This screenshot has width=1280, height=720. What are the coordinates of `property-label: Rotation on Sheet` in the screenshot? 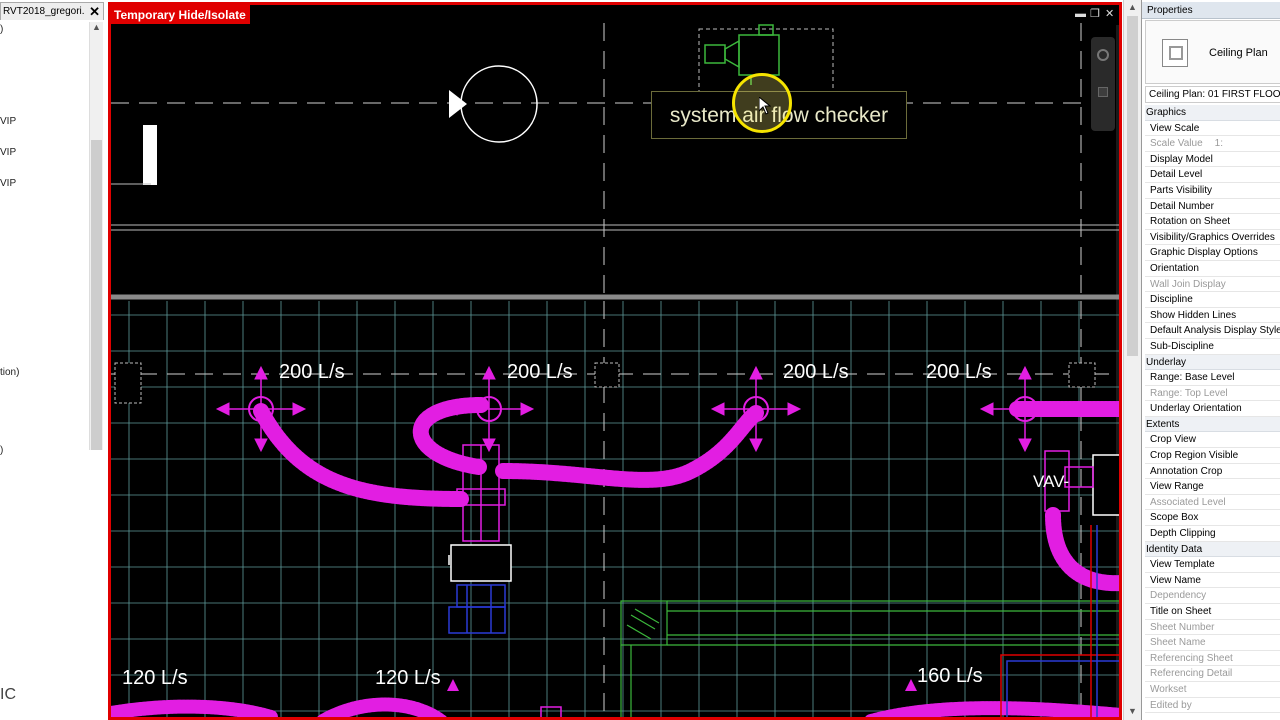 It's located at (1190, 222).